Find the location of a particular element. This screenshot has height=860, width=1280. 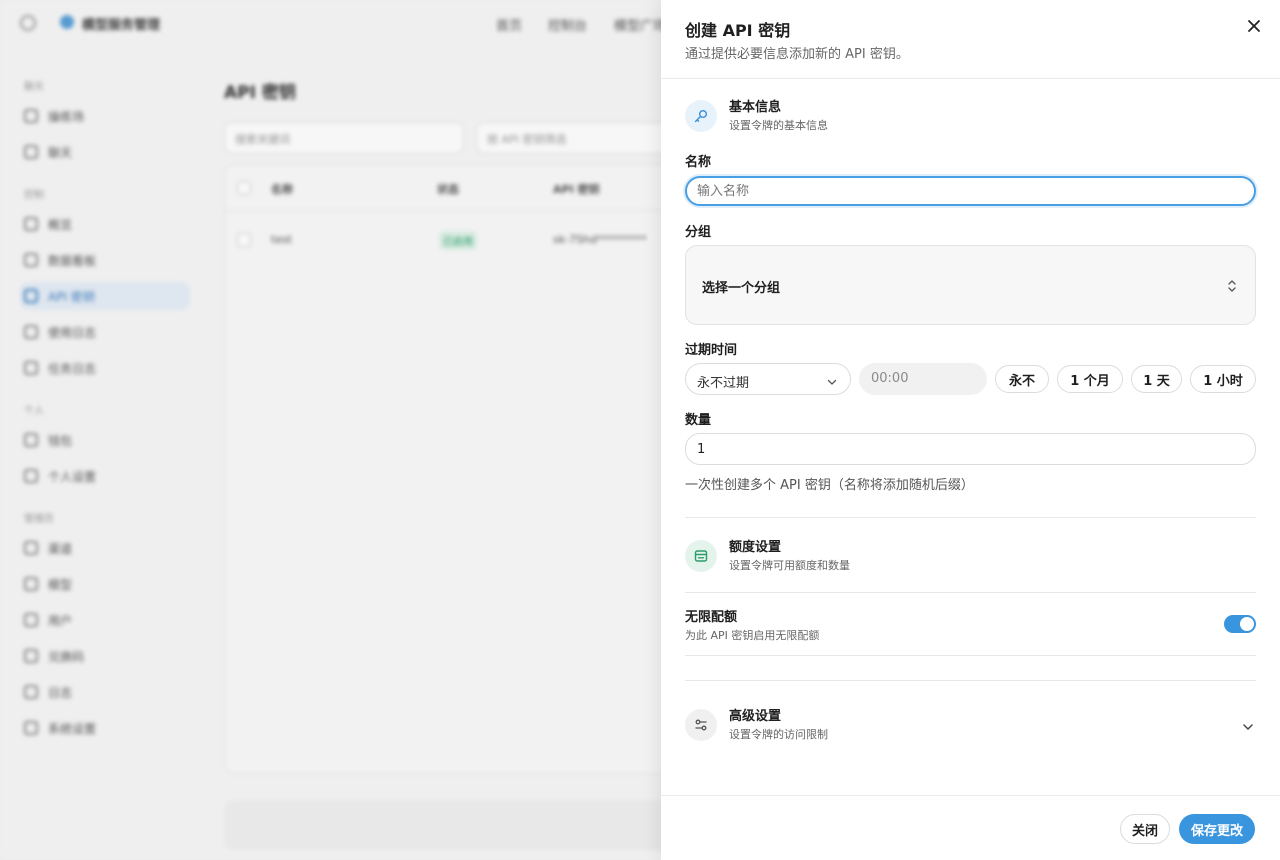

expiry-time-input: 00:00 is located at coordinates (923, 379).